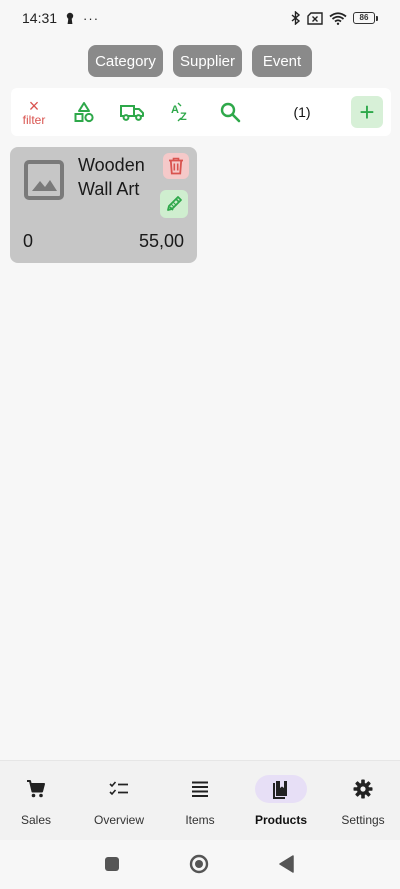  I want to click on nav-label: Overview, so click(118, 820).